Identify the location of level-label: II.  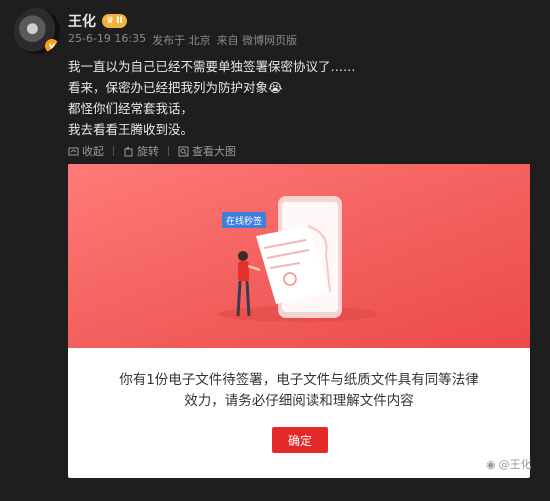
(119, 21).